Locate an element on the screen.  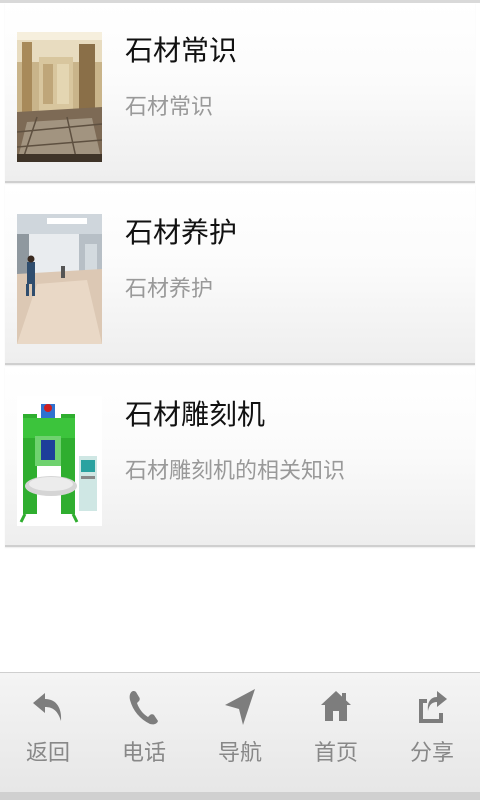
bottom-edge is located at coordinates (240, 796).